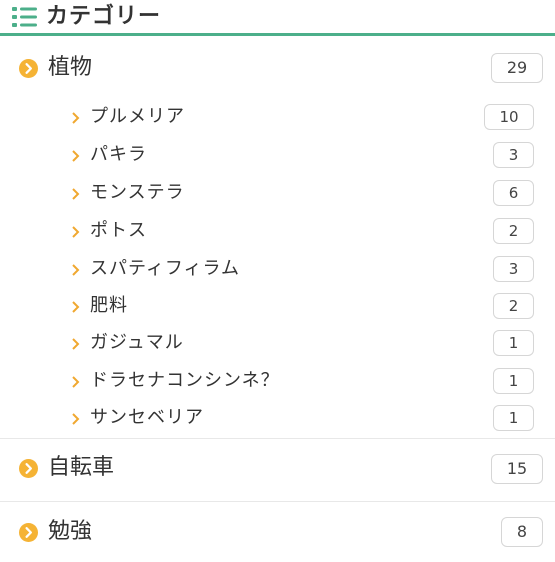 This screenshot has height=562, width=555. I want to click on subcategory-label: ポトス, so click(118, 230).